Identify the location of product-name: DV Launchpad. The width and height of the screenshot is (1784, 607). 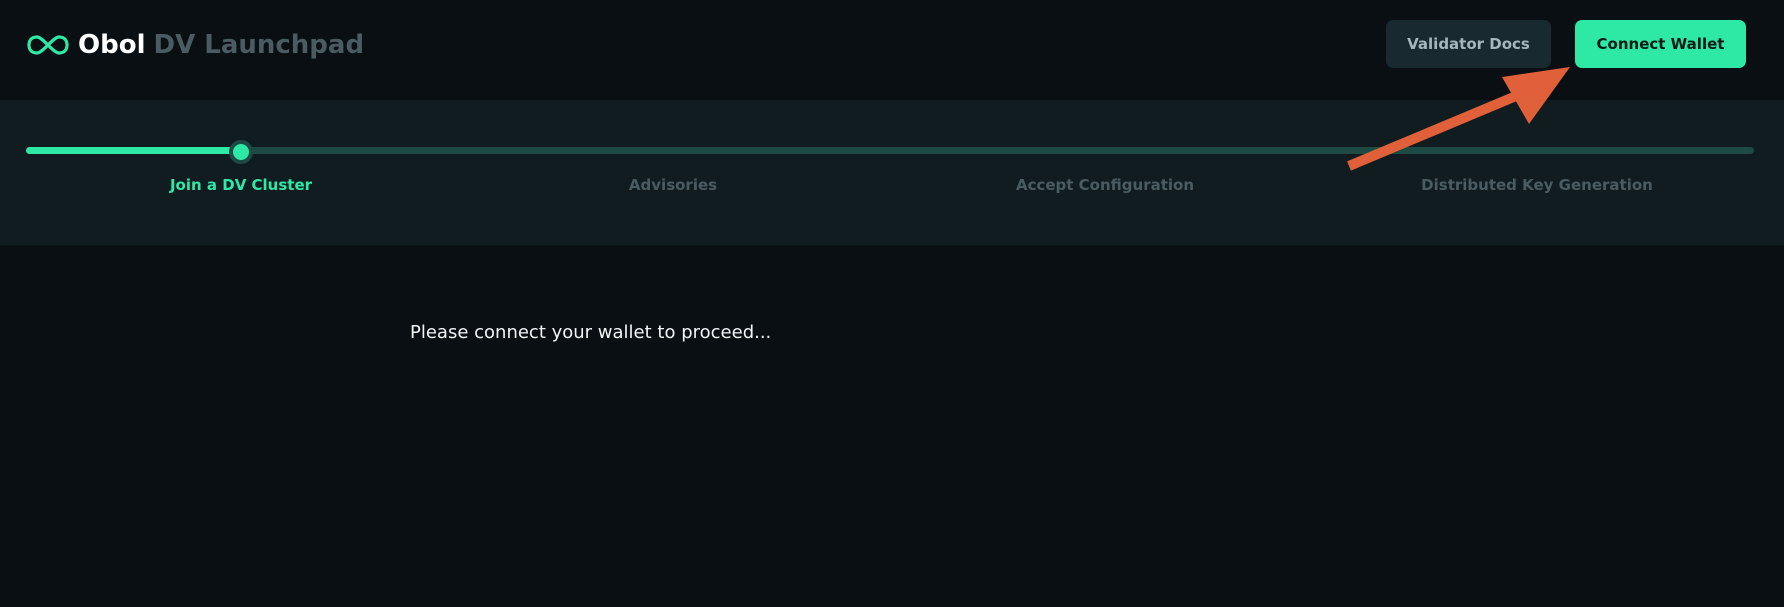
(259, 45).